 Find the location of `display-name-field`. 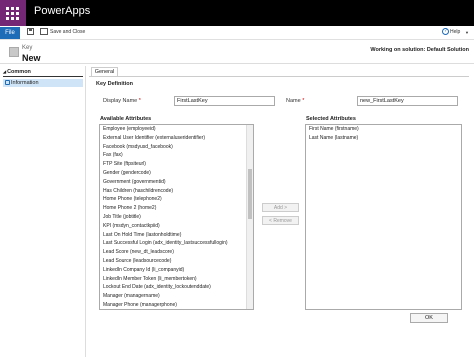

display-name-field is located at coordinates (224, 101).